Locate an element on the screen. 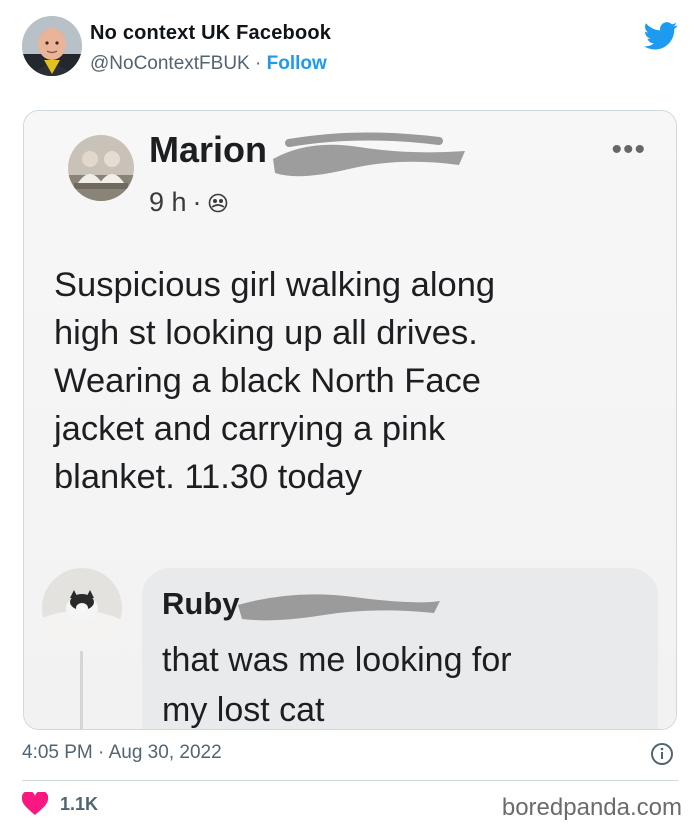 The height and width of the screenshot is (833, 700). like-button: 1.1K is located at coordinates (60, 804).